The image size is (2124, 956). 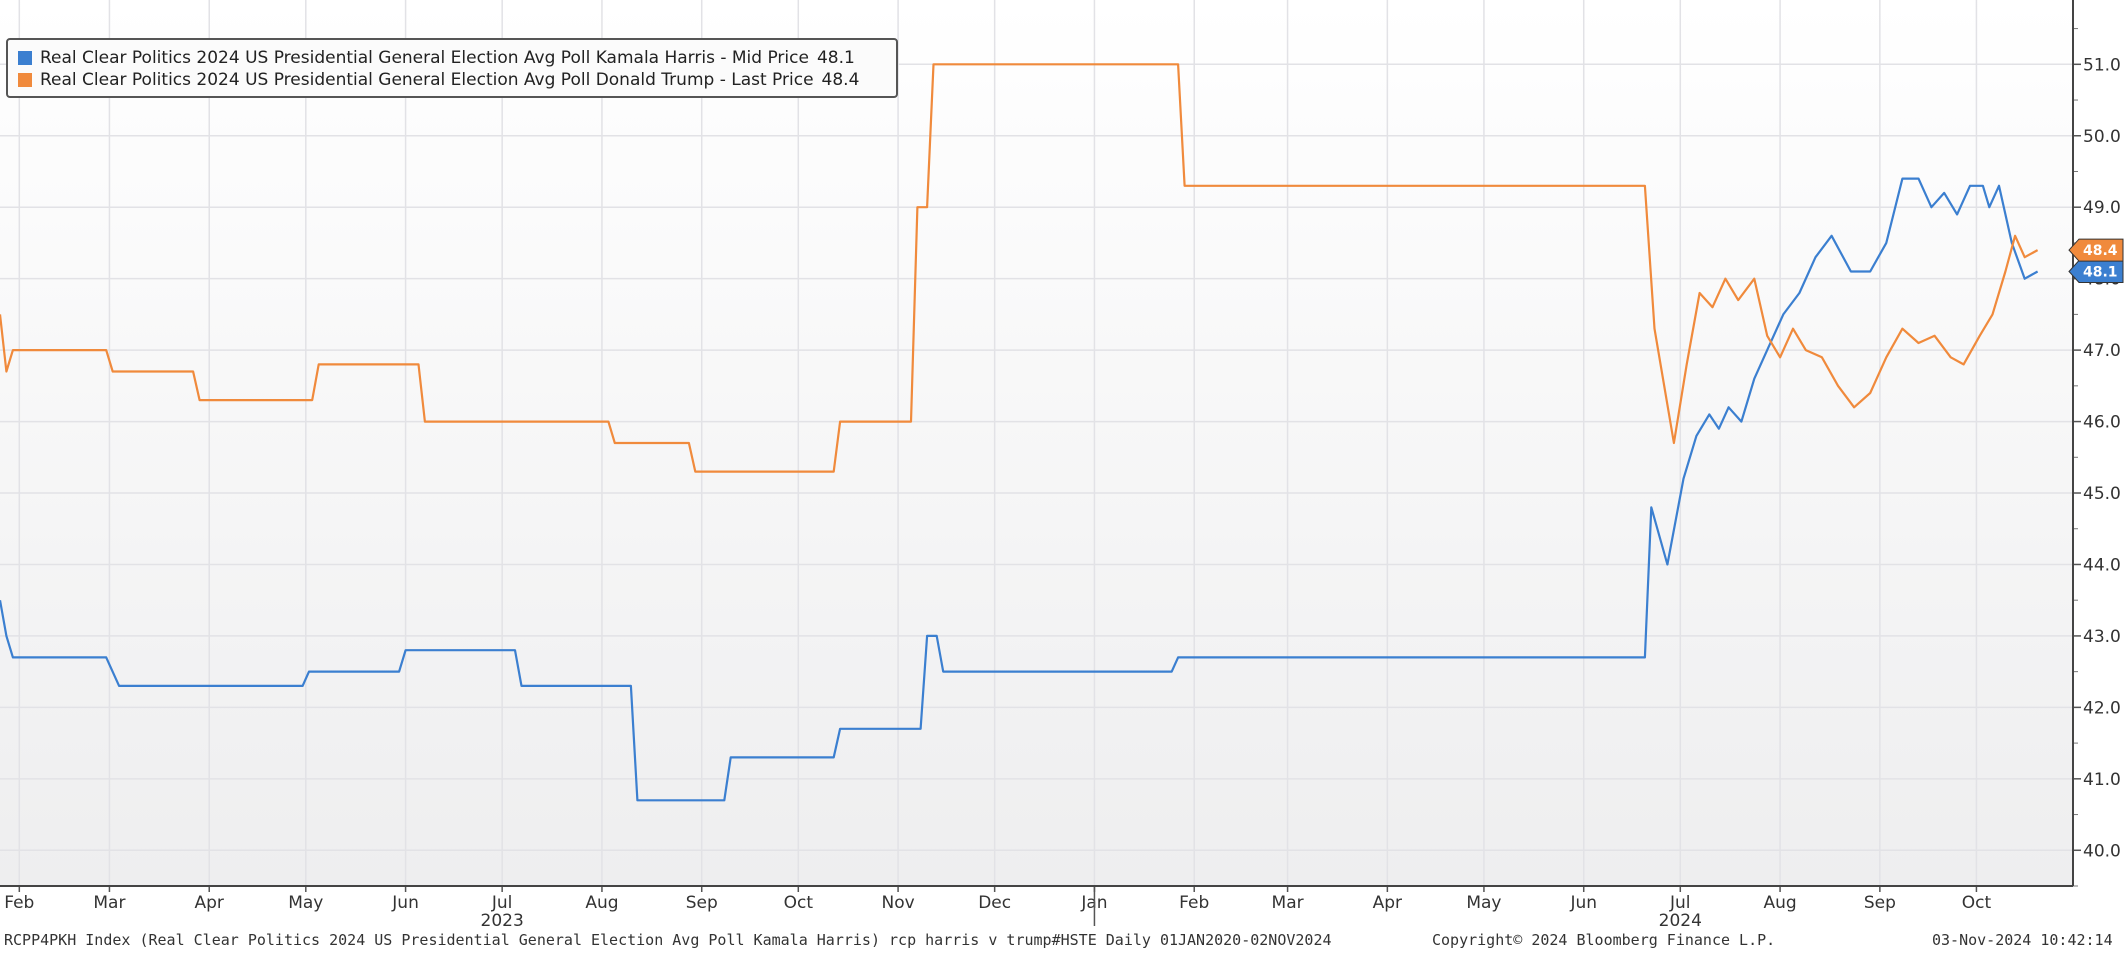 I want to click on footer-copyright: Copyright© 2024 Bloomberg Finance L.P., so click(x=1604, y=940).